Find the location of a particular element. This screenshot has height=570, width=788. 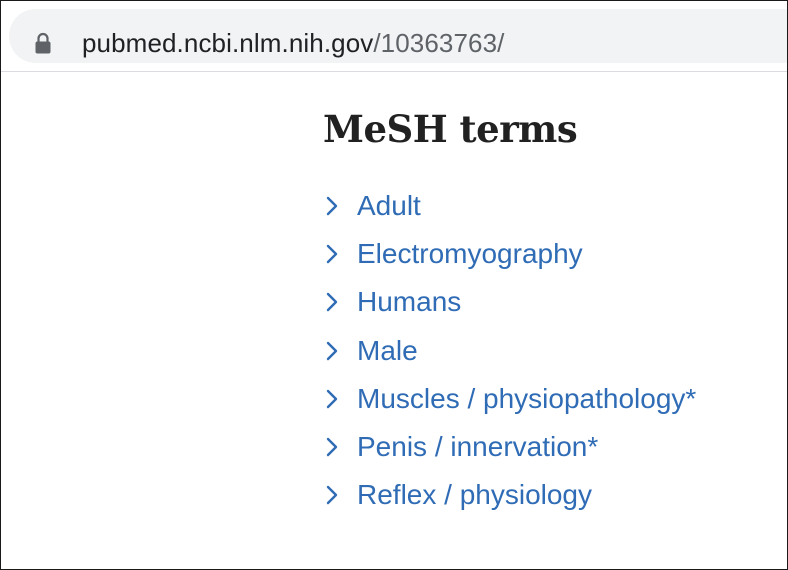

url-text: pubmed.ncbi.nlm.nih.gov/10363763/ is located at coordinates (293, 43).